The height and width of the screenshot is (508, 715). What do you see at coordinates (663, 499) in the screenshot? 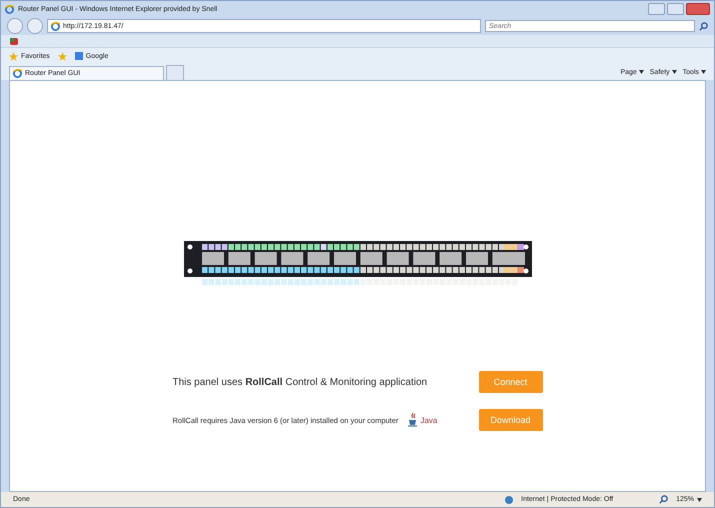
I see `zoom-icon` at bounding box center [663, 499].